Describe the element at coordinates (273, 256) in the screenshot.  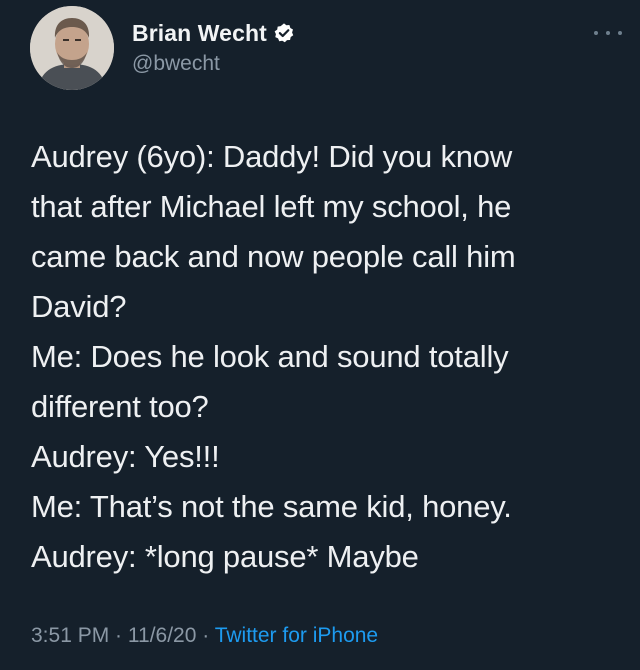
I see `tweet-line: came back and now people call him` at that location.